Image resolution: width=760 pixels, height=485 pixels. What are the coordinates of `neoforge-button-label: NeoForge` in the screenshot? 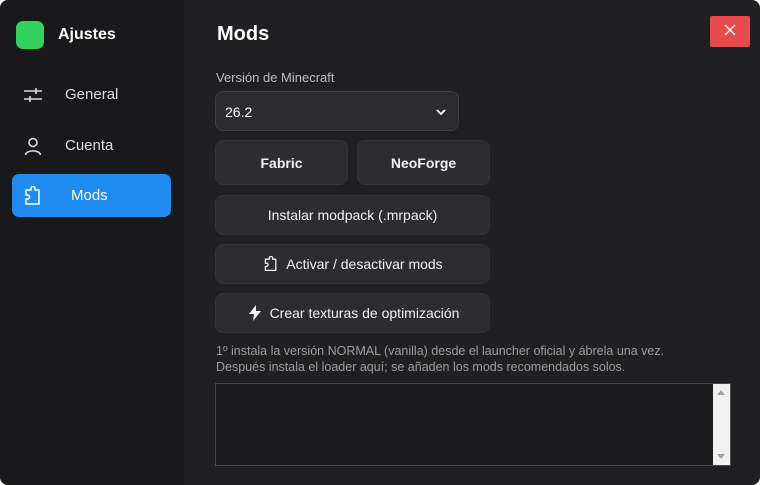 It's located at (423, 162).